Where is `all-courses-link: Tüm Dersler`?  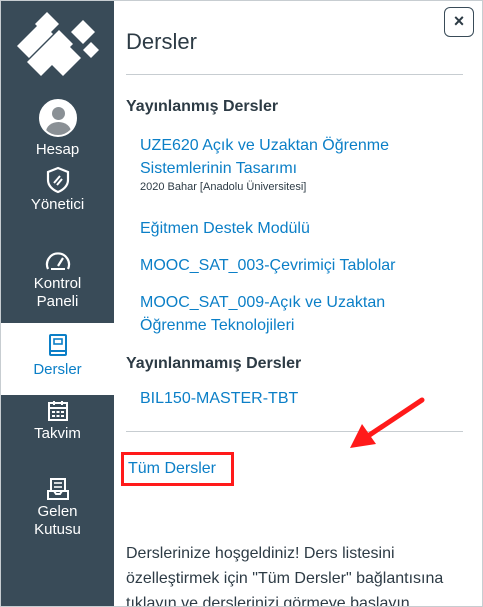
all-courses-link: Tüm Dersler is located at coordinates (177, 469).